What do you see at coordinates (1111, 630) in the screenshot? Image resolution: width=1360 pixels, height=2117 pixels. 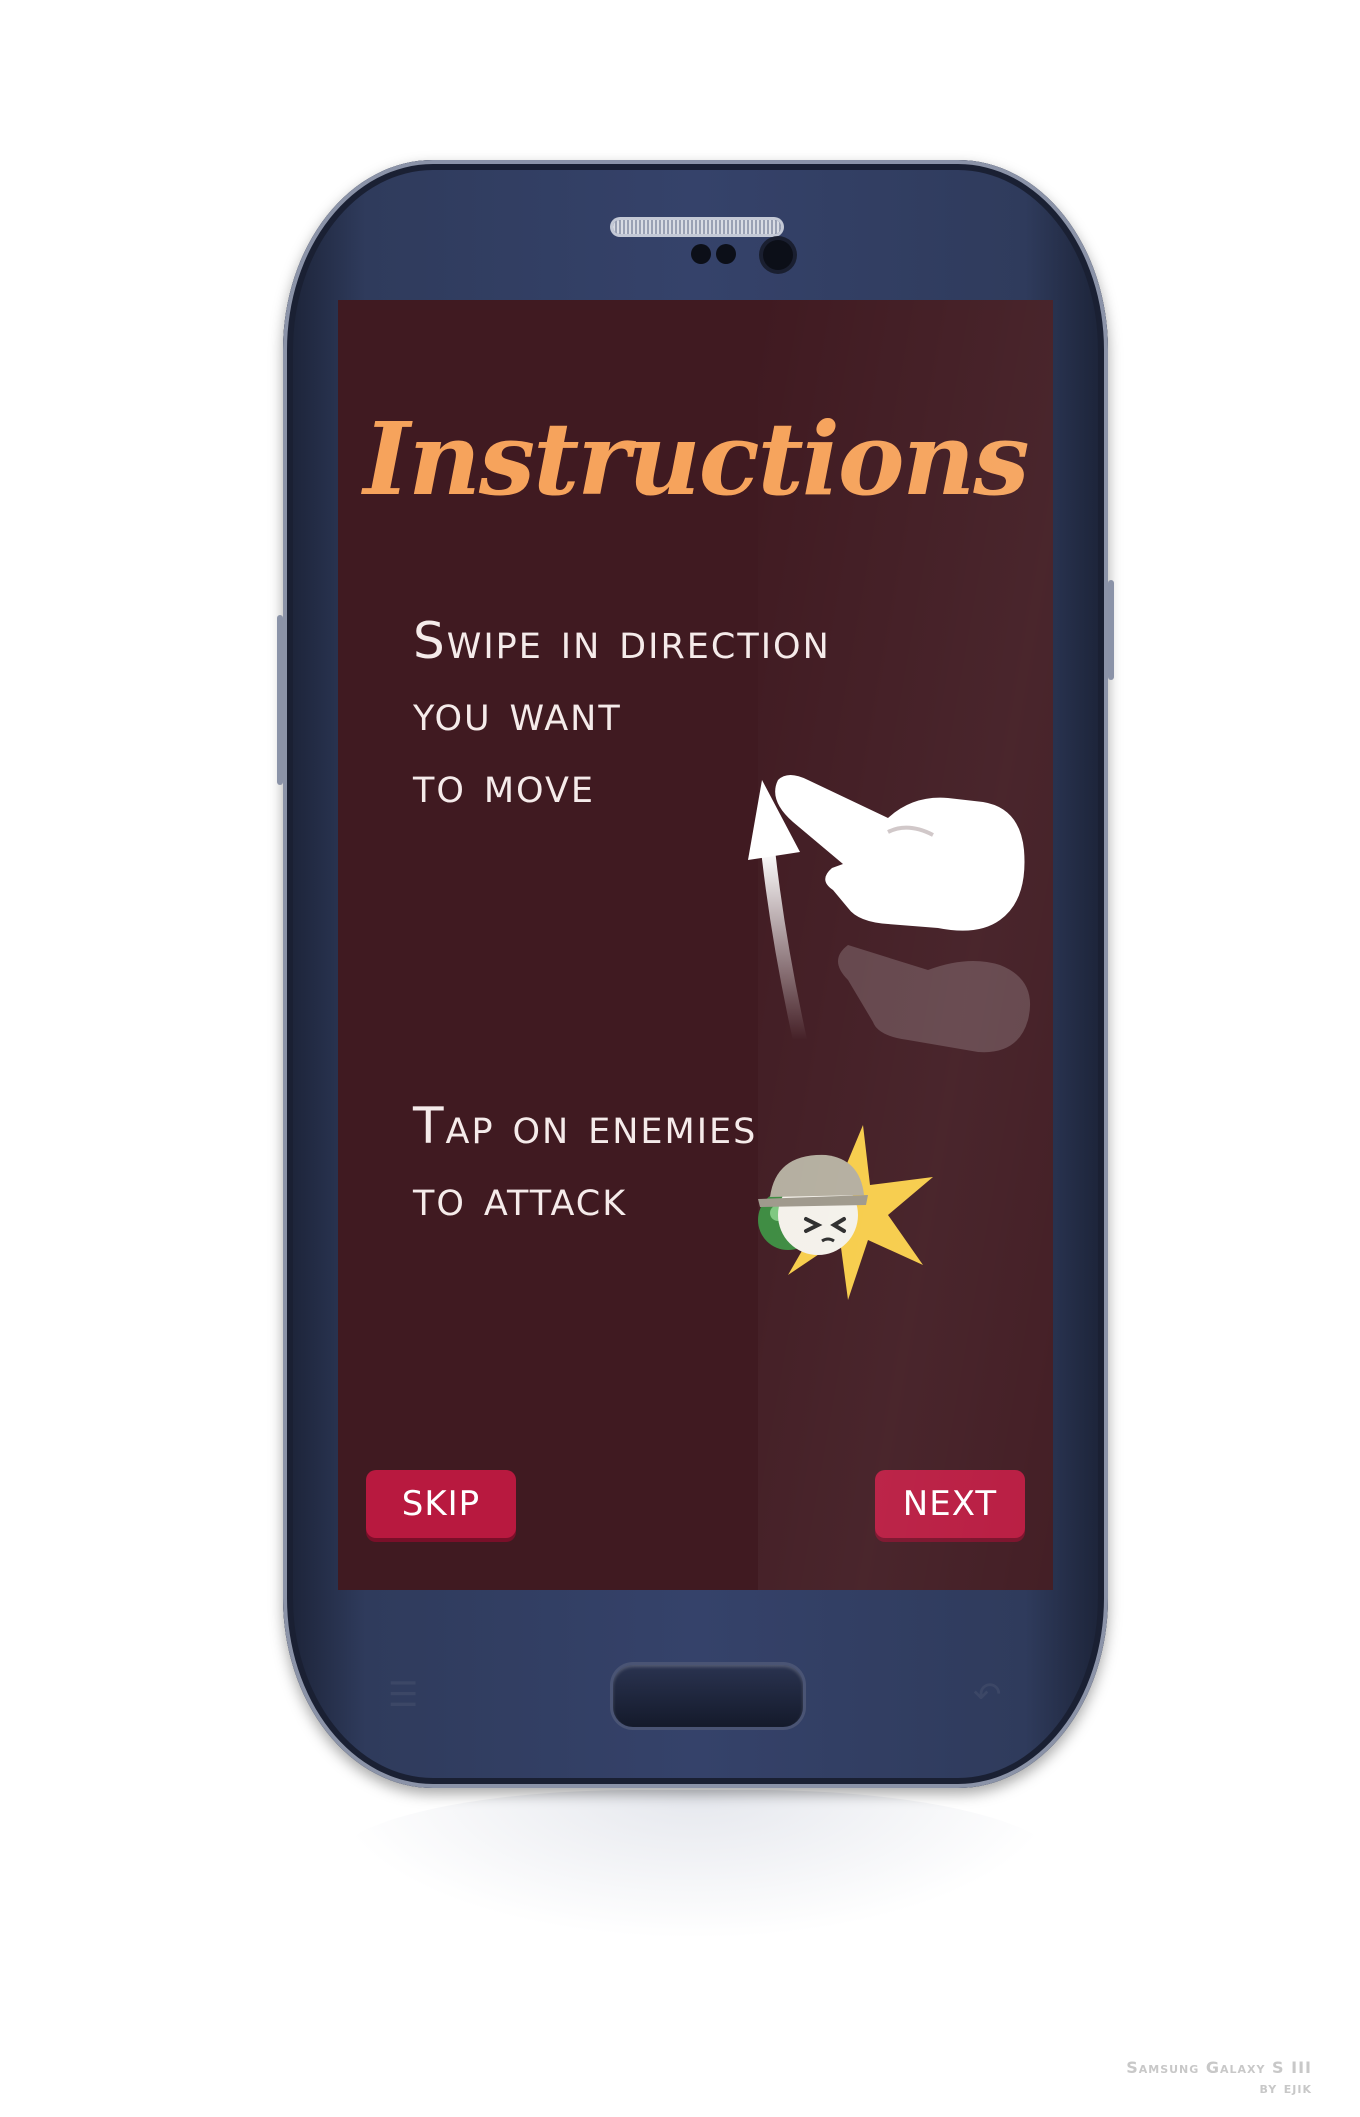 I see `power-button` at bounding box center [1111, 630].